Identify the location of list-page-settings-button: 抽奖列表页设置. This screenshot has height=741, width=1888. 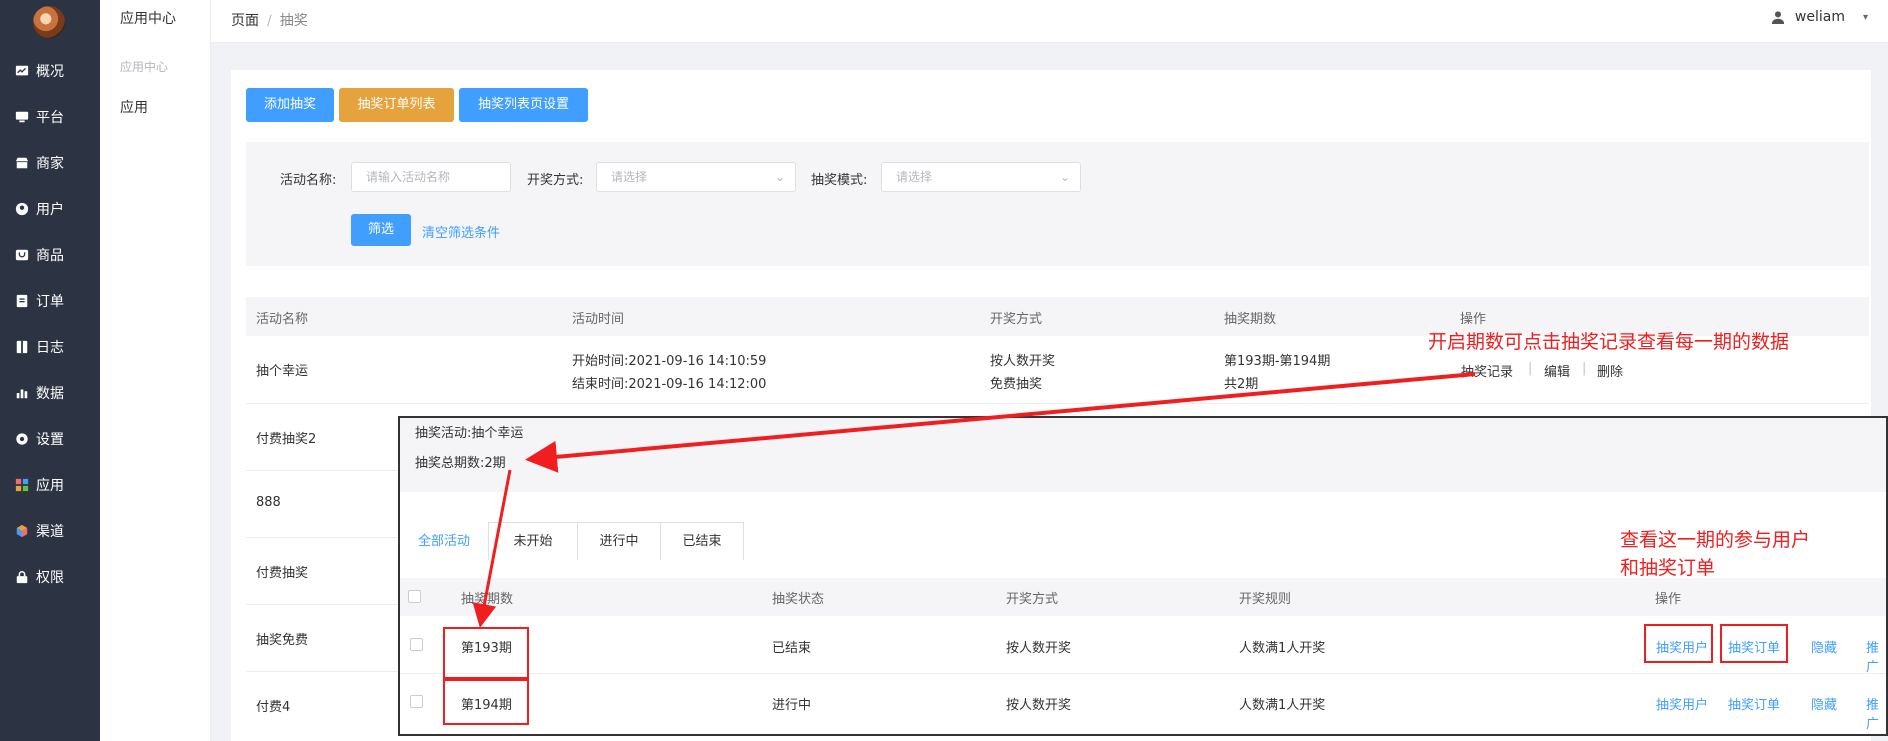
(523, 105).